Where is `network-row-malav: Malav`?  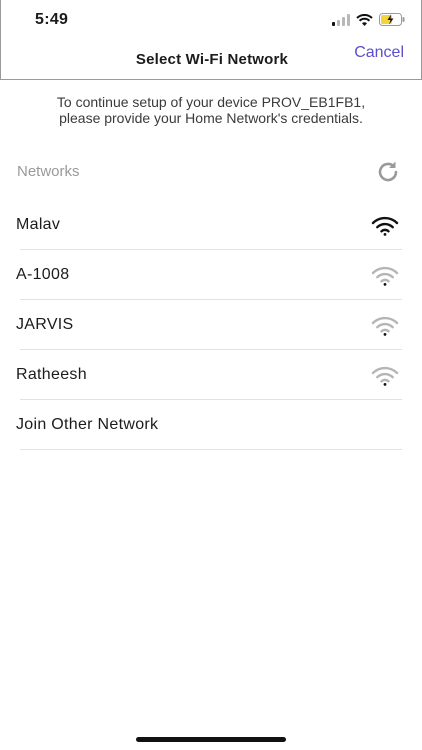 network-row-malav: Malav is located at coordinates (211, 225).